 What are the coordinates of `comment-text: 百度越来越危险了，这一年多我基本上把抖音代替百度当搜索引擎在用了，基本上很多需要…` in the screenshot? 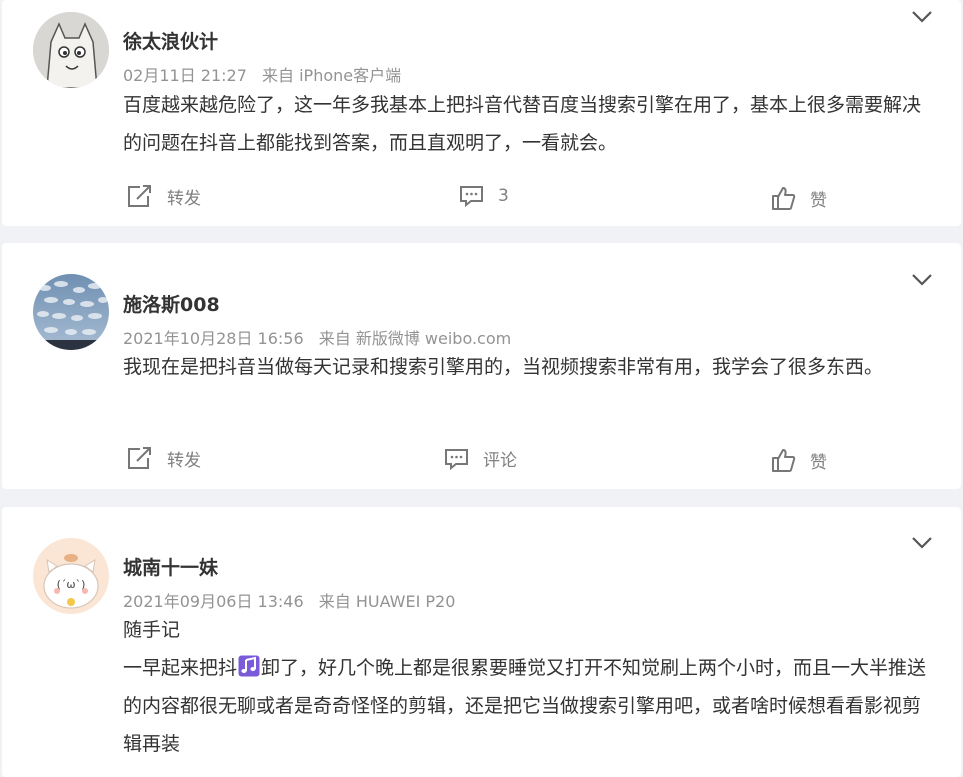 It's located at (522, 124).